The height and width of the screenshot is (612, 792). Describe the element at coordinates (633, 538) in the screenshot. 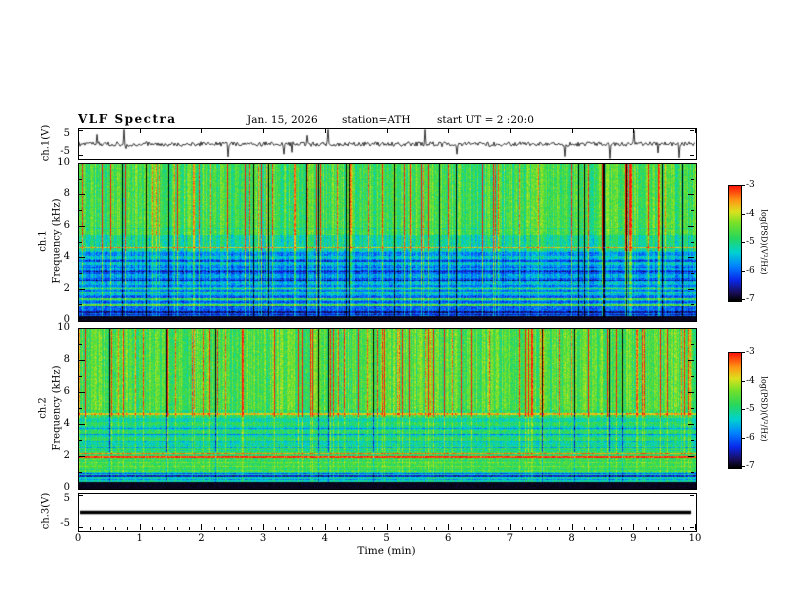

I see `x-tick-label: 9` at that location.